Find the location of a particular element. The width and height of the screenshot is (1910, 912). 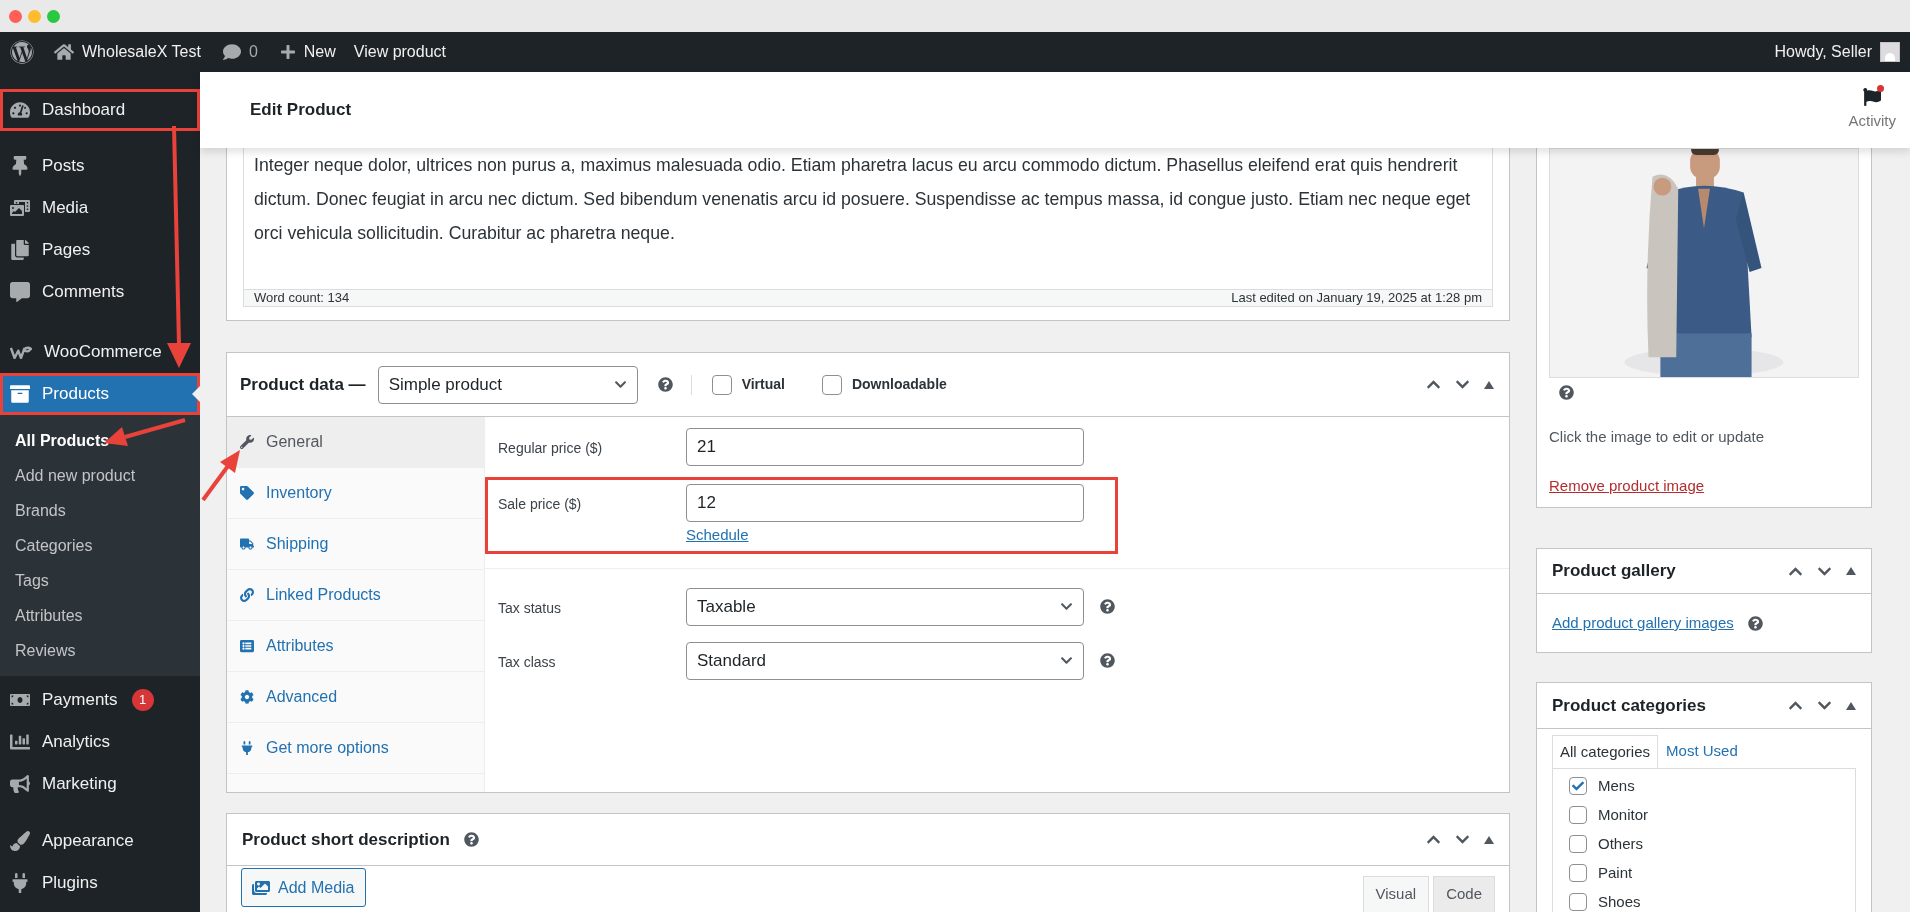

page-title: Edit Product is located at coordinates (301, 110).